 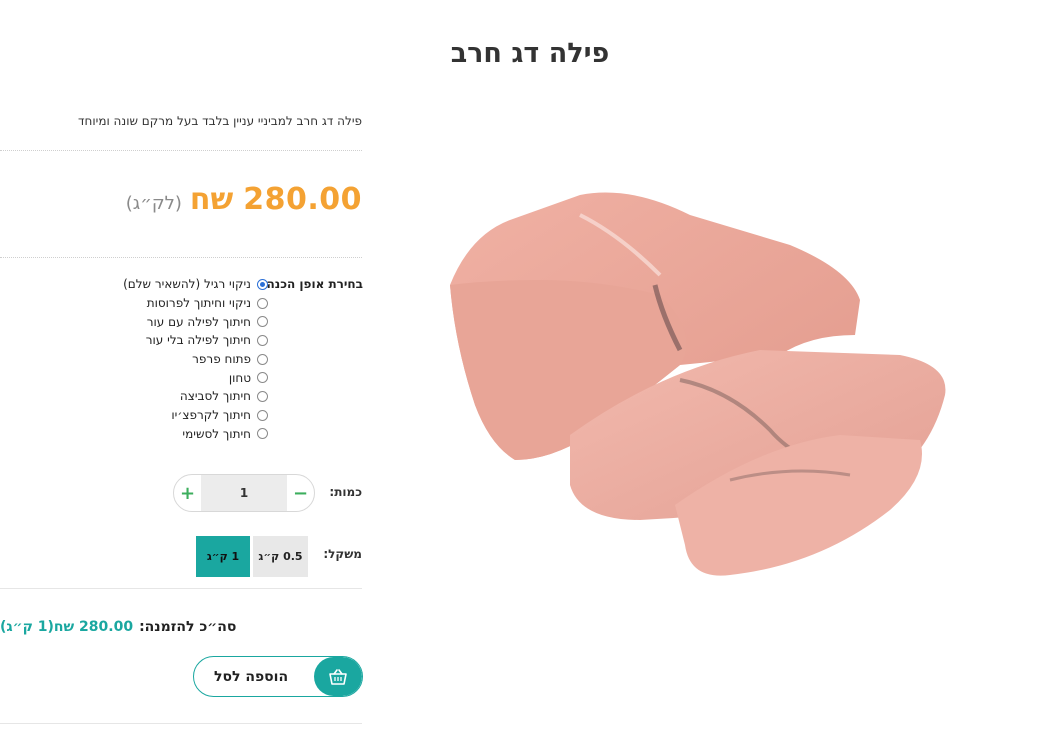 I want to click on preparation-option: פתוח פרפר, so click(x=134, y=359).